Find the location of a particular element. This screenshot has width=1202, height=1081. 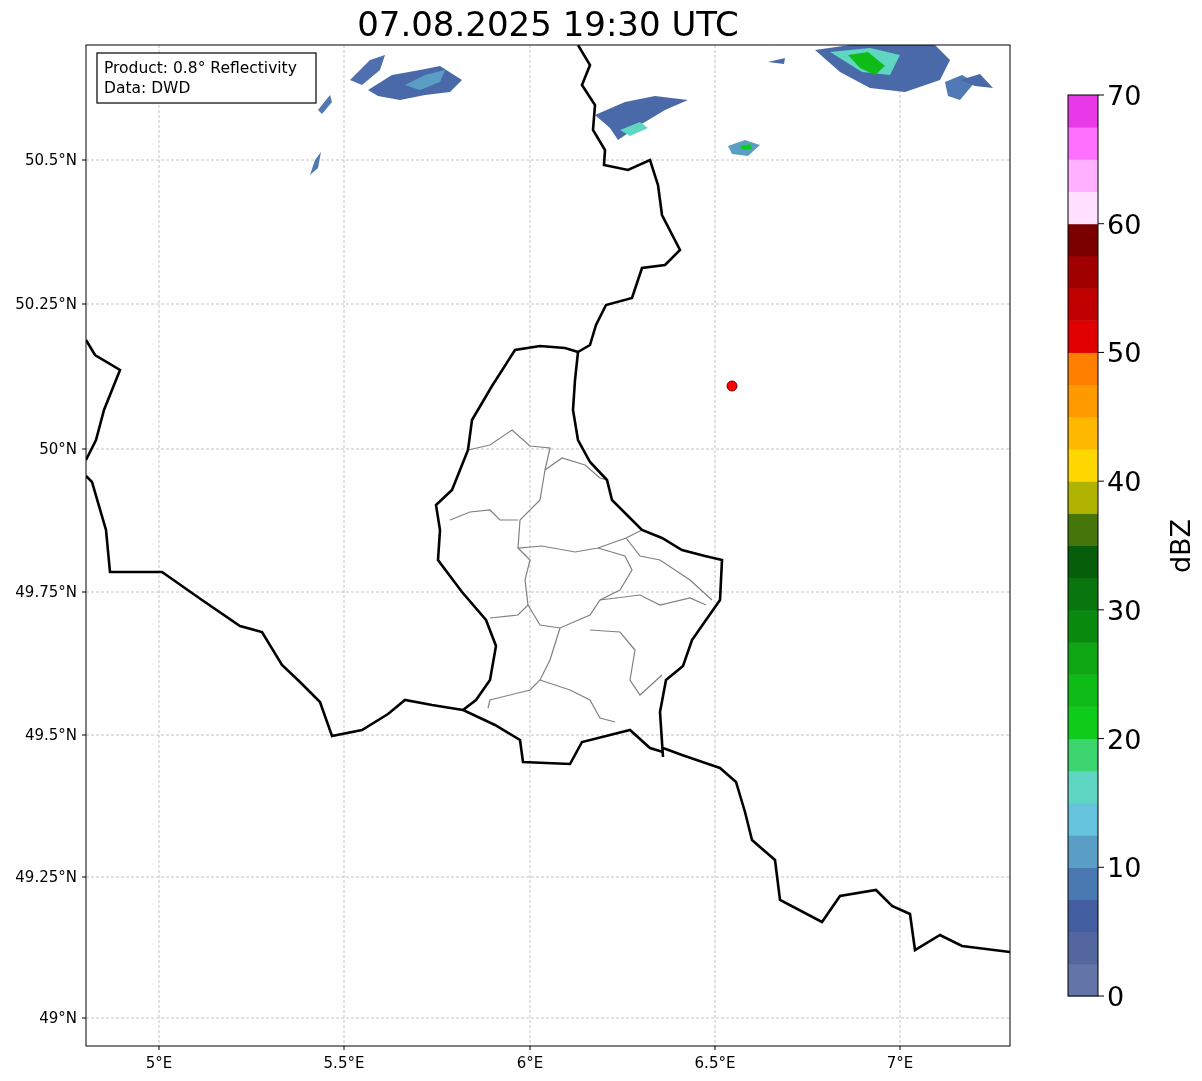

scale-label: 20 is located at coordinates (1124, 739).